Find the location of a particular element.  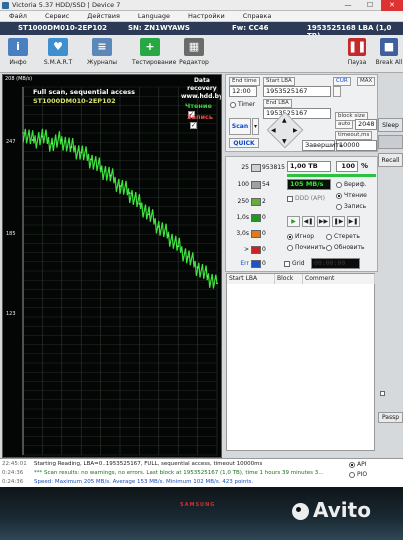

grid-icon: ▦ is located at coordinates (194, 47).